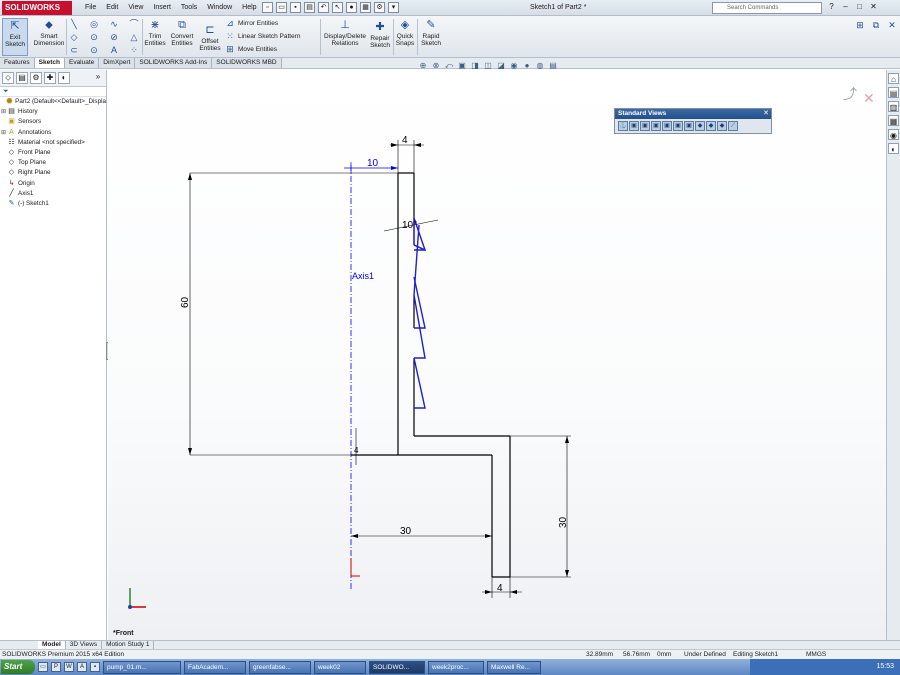 This screenshot has width=900, height=675. What do you see at coordinates (53, 133) in the screenshot?
I see `tree-item-annotations: ⊞ A Annotations` at bounding box center [53, 133].